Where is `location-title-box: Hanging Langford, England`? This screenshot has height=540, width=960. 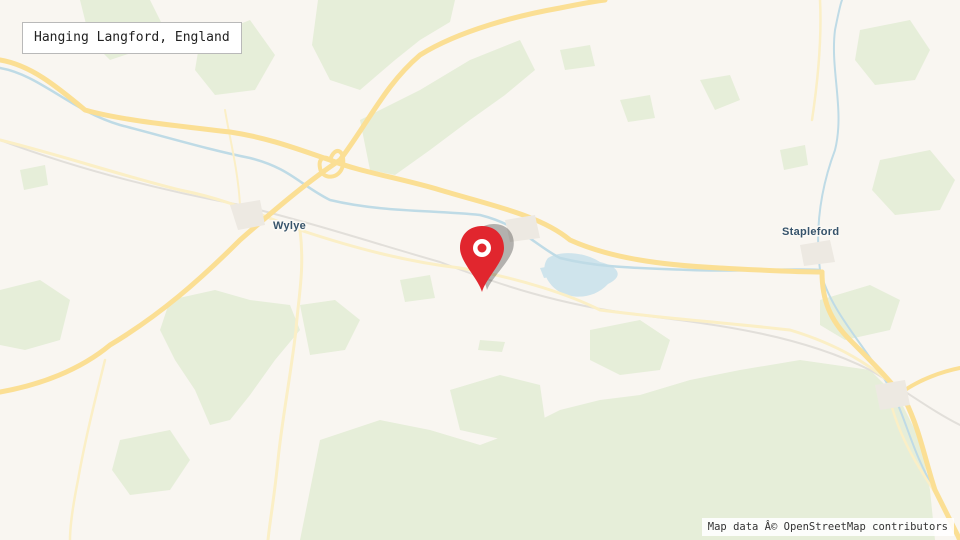
location-title-box: Hanging Langford, England is located at coordinates (132, 38).